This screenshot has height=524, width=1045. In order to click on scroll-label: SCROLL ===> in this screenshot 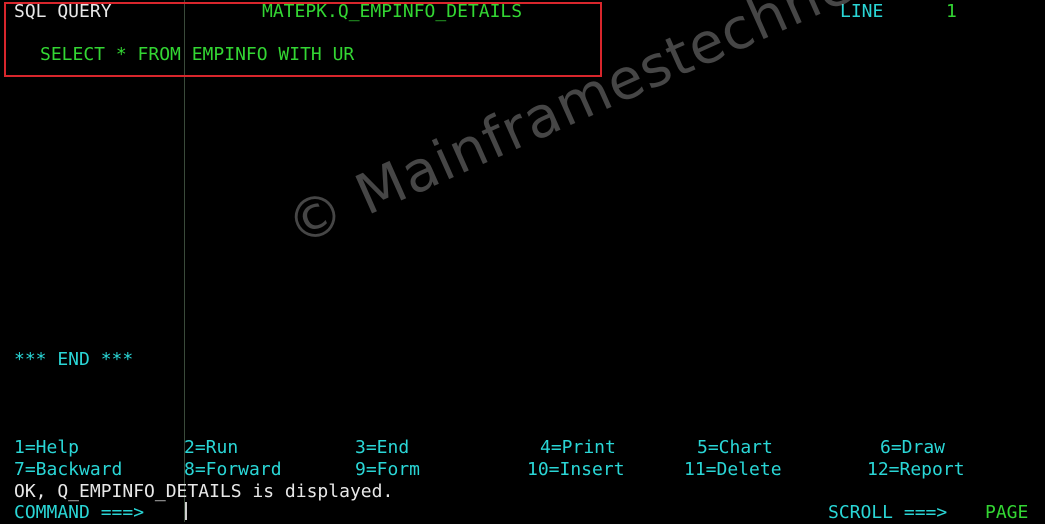, I will do `click(888, 512)`.